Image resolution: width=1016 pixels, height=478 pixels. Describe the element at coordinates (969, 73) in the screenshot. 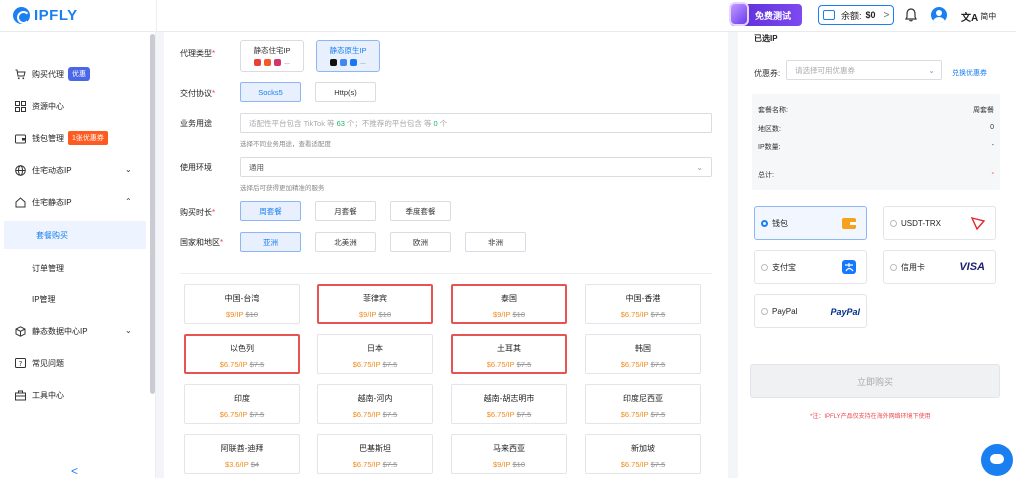

I see `redeem-coupon-link: 兑换优惠券` at that location.